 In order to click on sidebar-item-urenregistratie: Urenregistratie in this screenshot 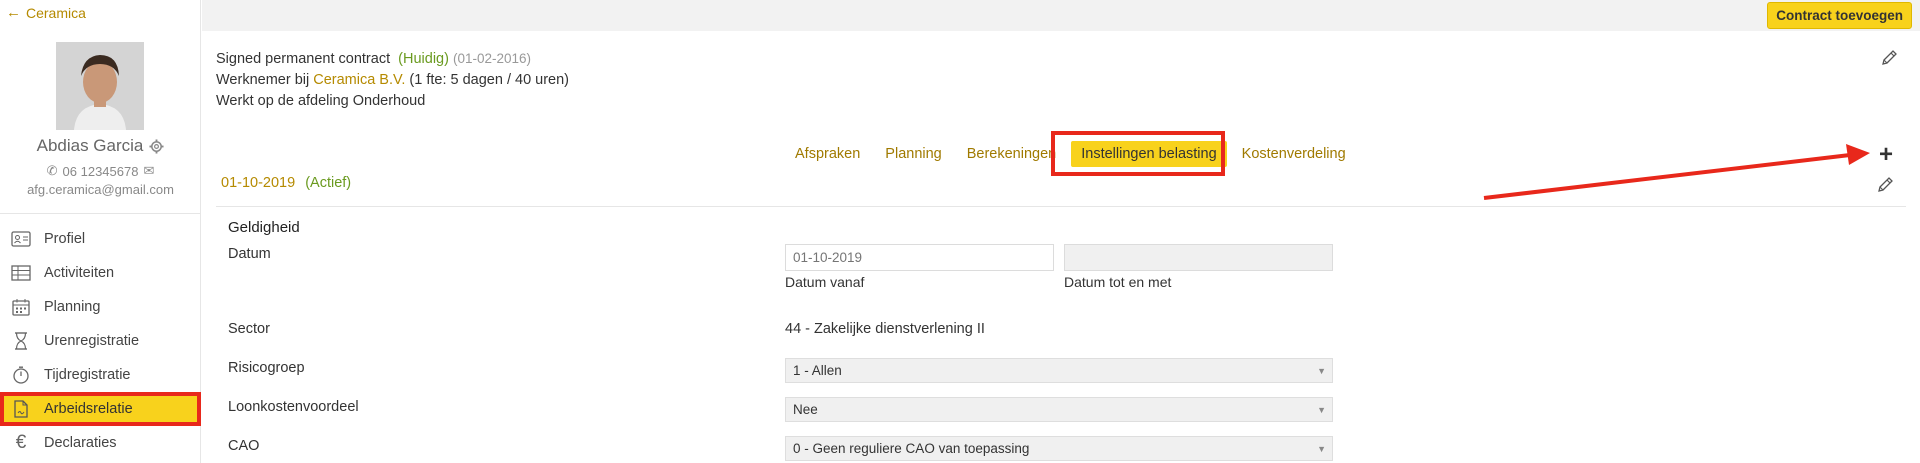, I will do `click(100, 341)`.